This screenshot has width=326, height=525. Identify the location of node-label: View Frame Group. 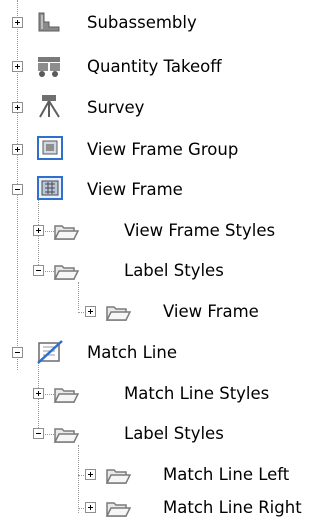
(163, 149).